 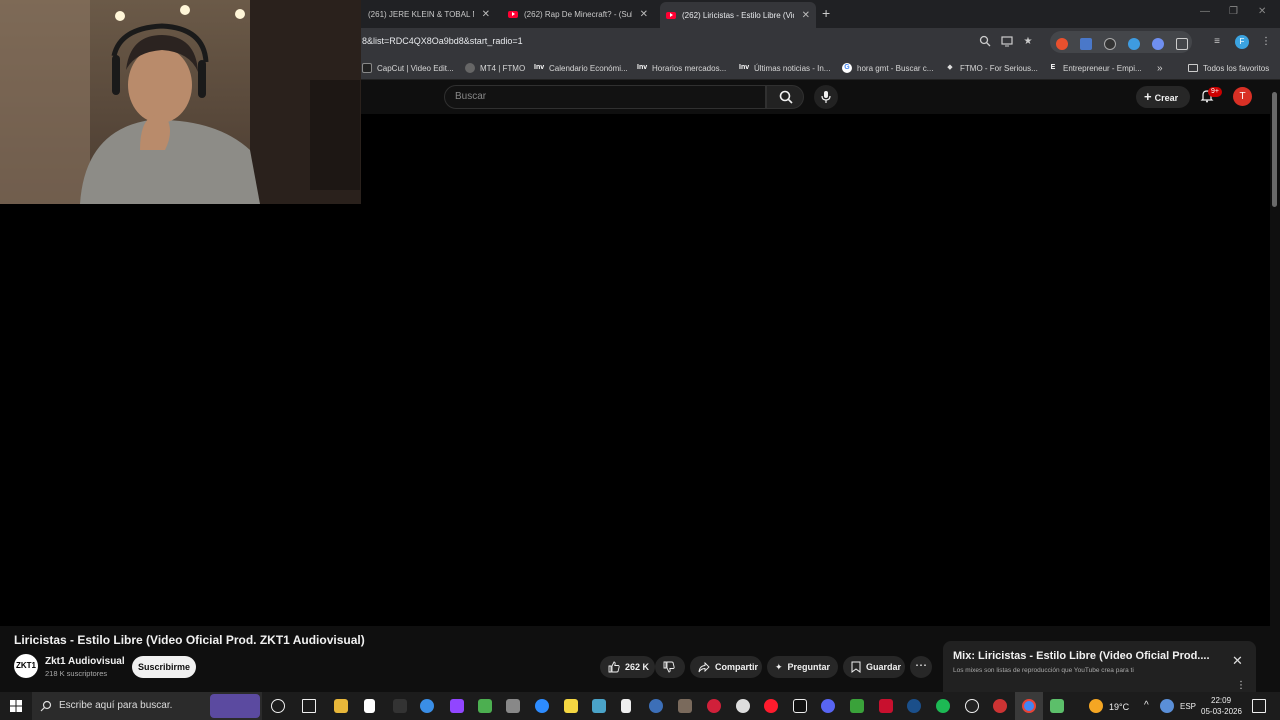 I want to click on bookmarks-overflow-icon: », so click(x=1160, y=68).